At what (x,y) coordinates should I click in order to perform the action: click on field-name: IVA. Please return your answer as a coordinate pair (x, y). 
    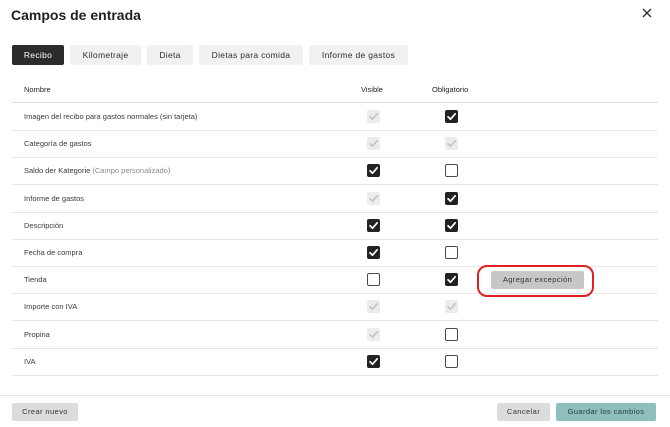
    Looking at the image, I should click on (30, 361).